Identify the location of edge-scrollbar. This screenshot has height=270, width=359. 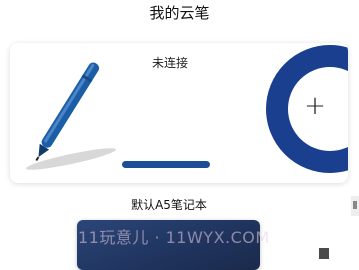
(355, 206).